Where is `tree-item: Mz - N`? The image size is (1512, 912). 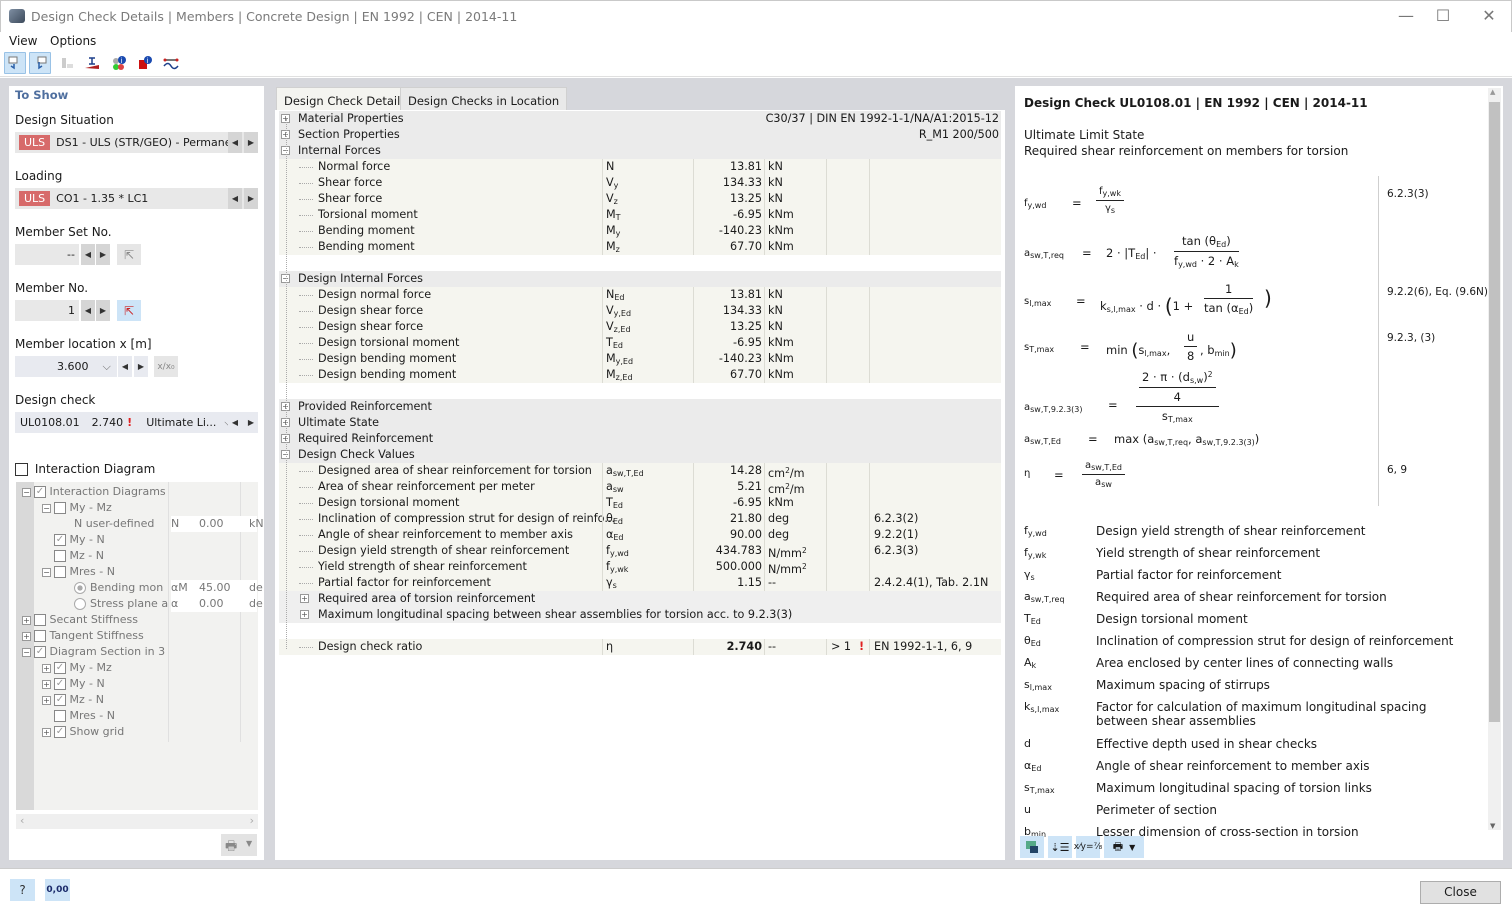
tree-item: Mz - N is located at coordinates (73, 556).